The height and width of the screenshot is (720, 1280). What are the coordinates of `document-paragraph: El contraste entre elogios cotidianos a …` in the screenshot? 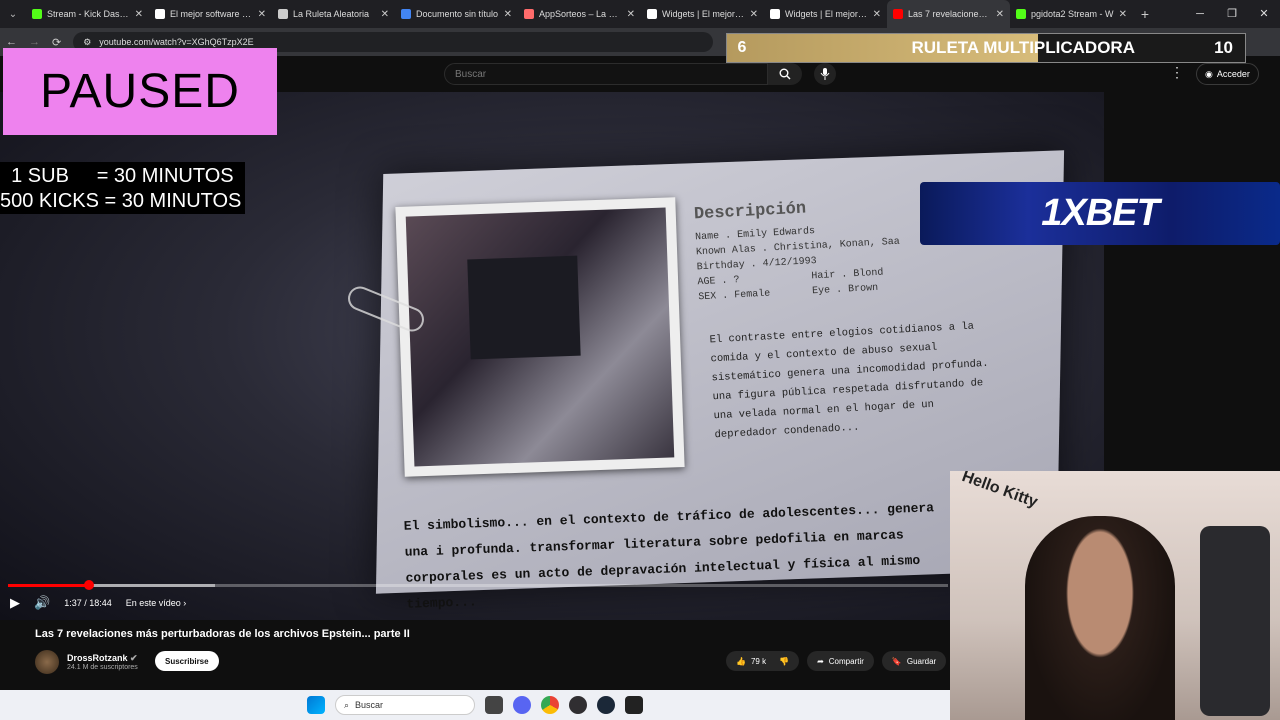 It's located at (849, 381).